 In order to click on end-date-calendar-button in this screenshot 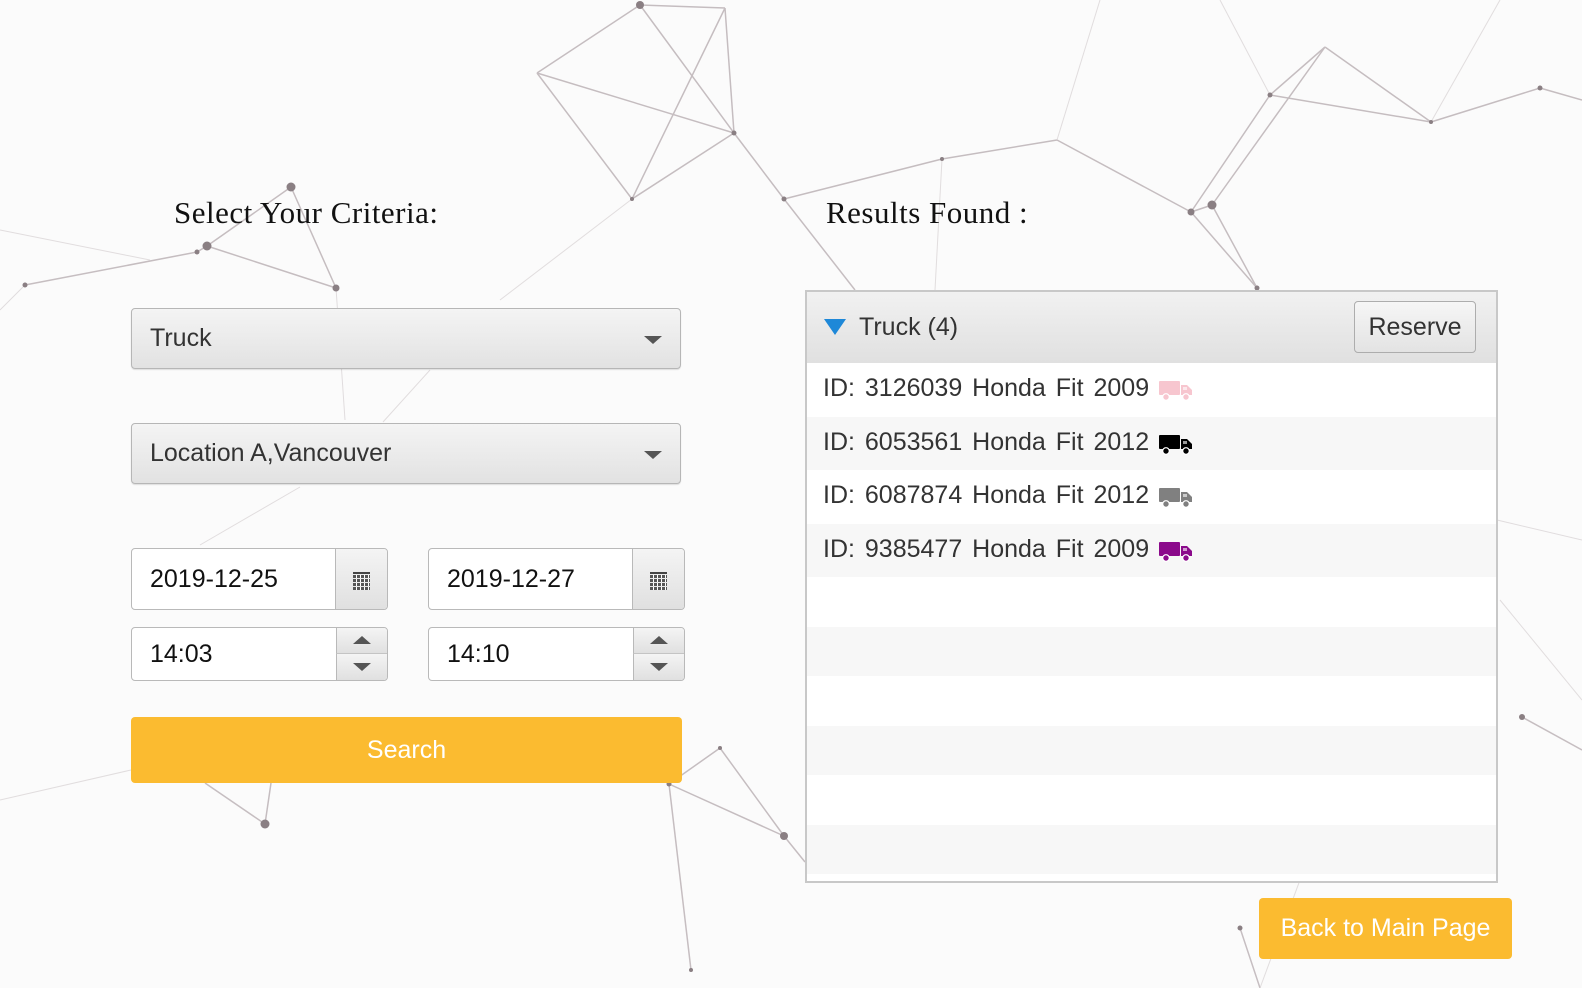, I will do `click(658, 579)`.